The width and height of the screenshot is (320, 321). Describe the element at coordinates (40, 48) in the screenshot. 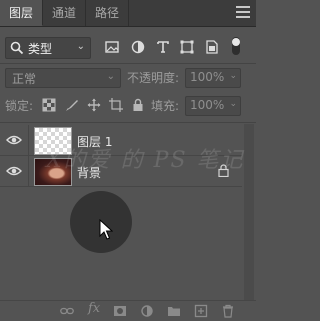

I see `filter-kind-label: 类型` at that location.